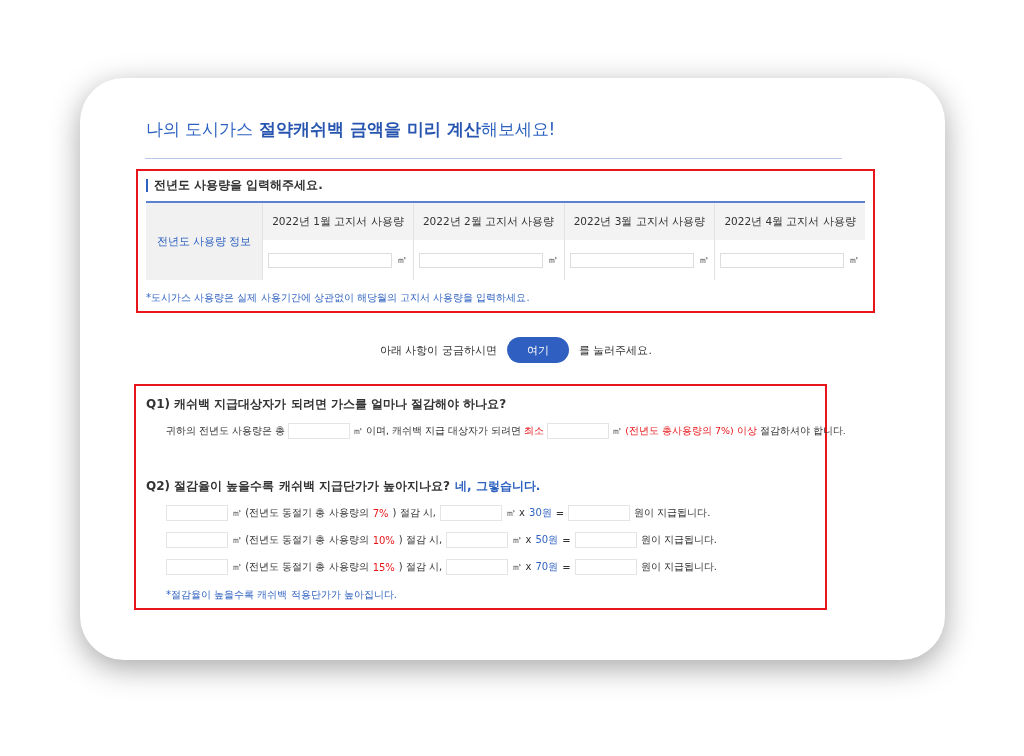 The image size is (1024, 756). What do you see at coordinates (204, 241) in the screenshot?
I see `row-header: 전년도 사용량 정보` at bounding box center [204, 241].